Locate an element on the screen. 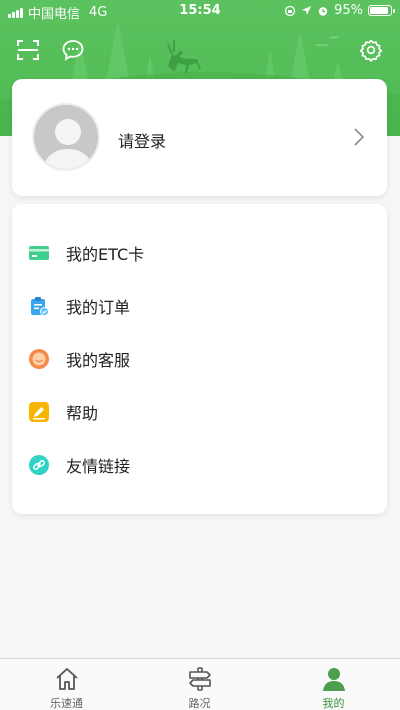  tab-home: 乐速通 is located at coordinates (66, 684).